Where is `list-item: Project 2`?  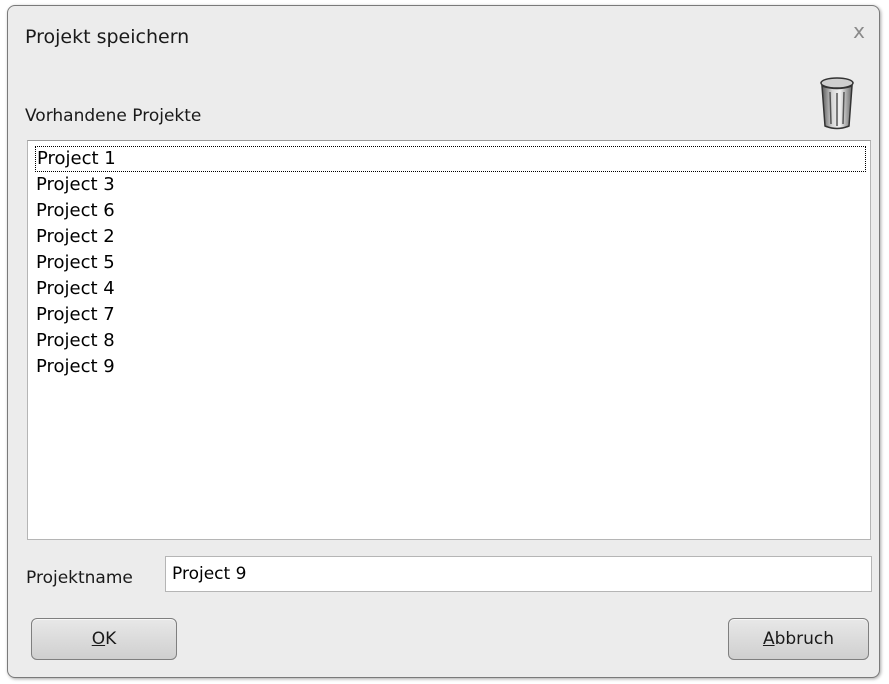 list-item: Project 2 is located at coordinates (75, 237).